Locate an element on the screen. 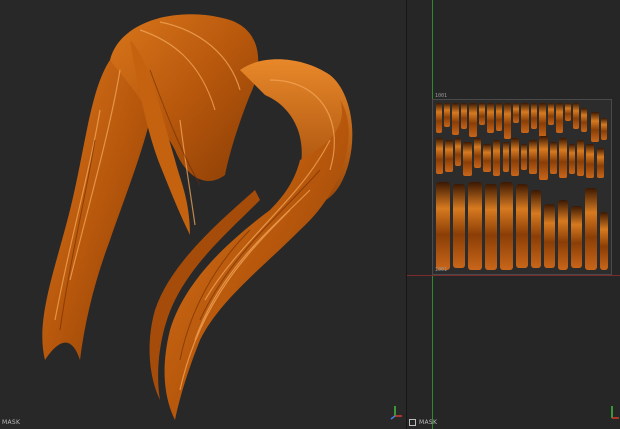 This screenshot has height=429, width=620. checkbox-icon is located at coordinates (412, 422).